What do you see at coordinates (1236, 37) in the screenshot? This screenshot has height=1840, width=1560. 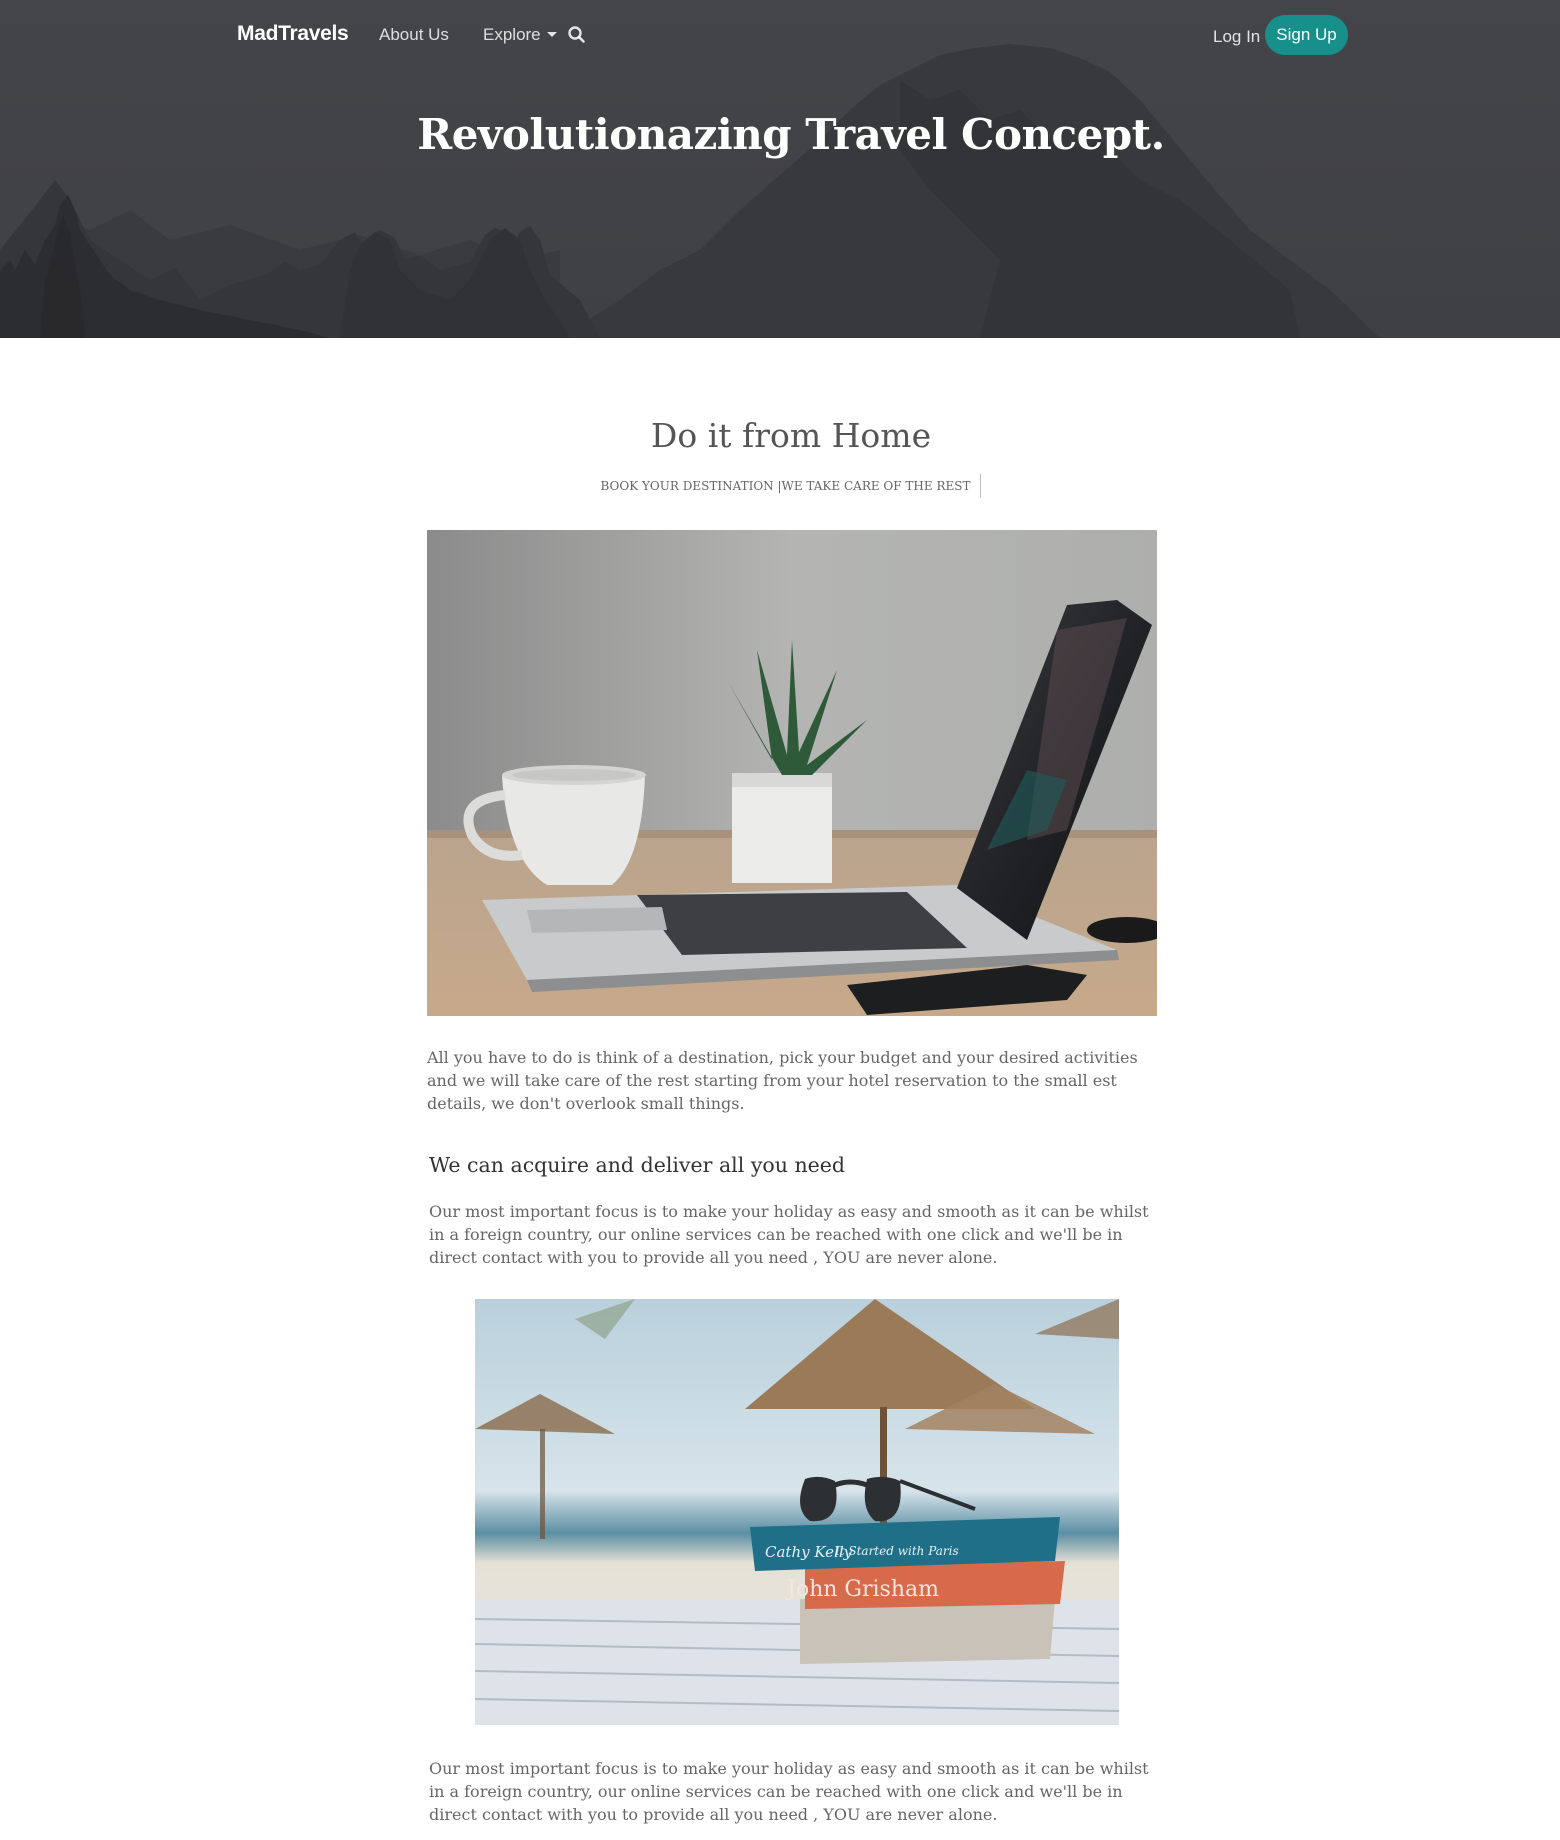 I see `login-link: Log In` at bounding box center [1236, 37].